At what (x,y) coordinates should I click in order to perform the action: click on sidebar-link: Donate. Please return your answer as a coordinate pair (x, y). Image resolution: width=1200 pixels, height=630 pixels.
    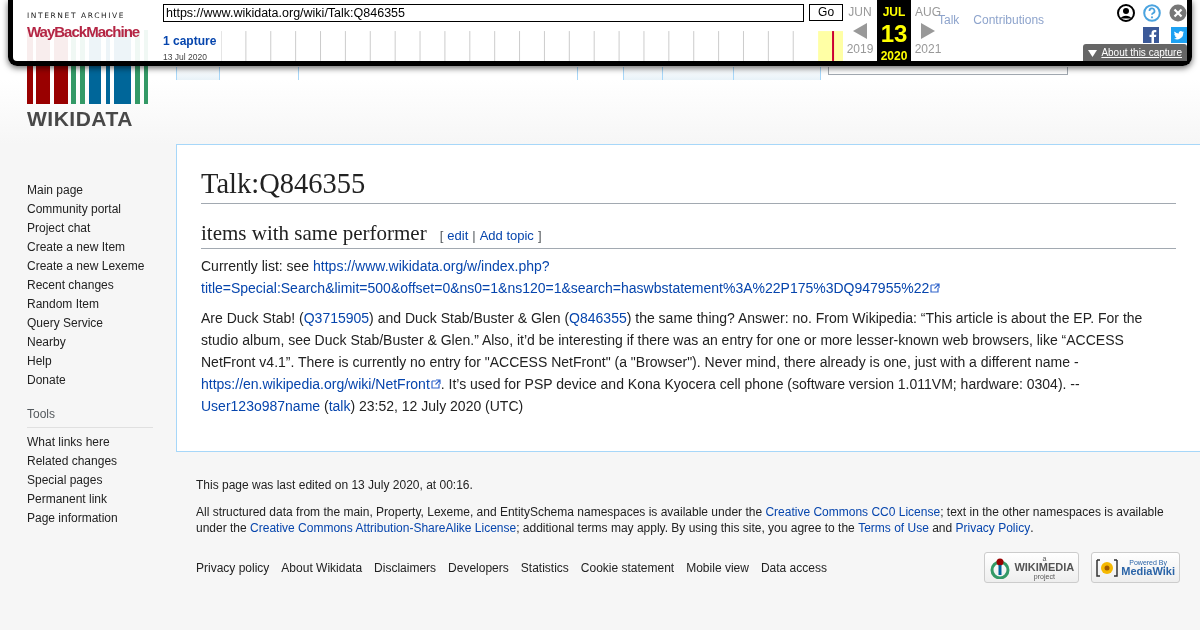
    Looking at the image, I should click on (101, 380).